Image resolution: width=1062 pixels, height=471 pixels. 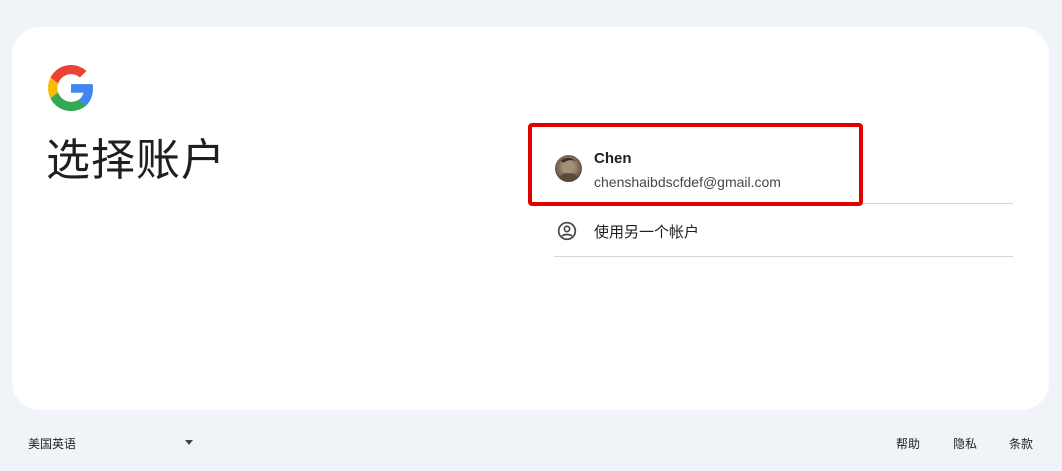 What do you see at coordinates (1021, 443) in the screenshot?
I see `terms-link: 条款` at bounding box center [1021, 443].